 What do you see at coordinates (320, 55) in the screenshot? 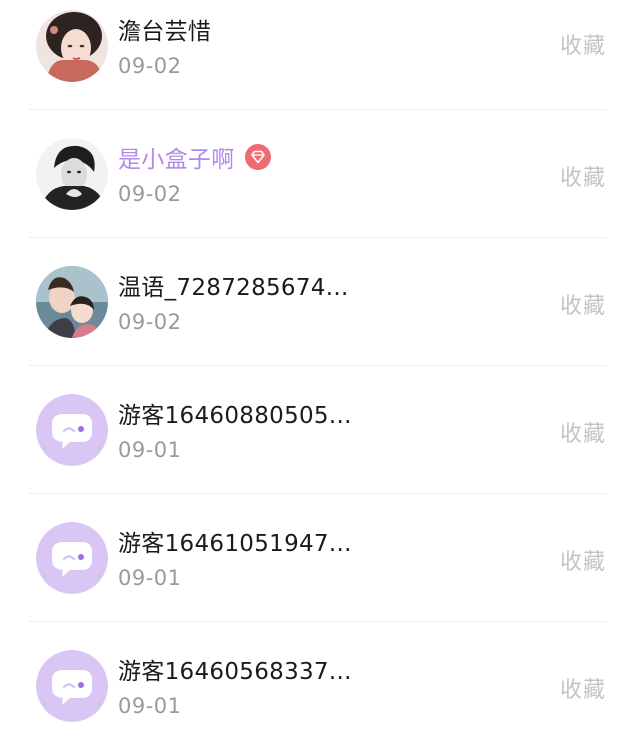
I see `list-item: 澹台芸惜 09-02 收藏` at bounding box center [320, 55].